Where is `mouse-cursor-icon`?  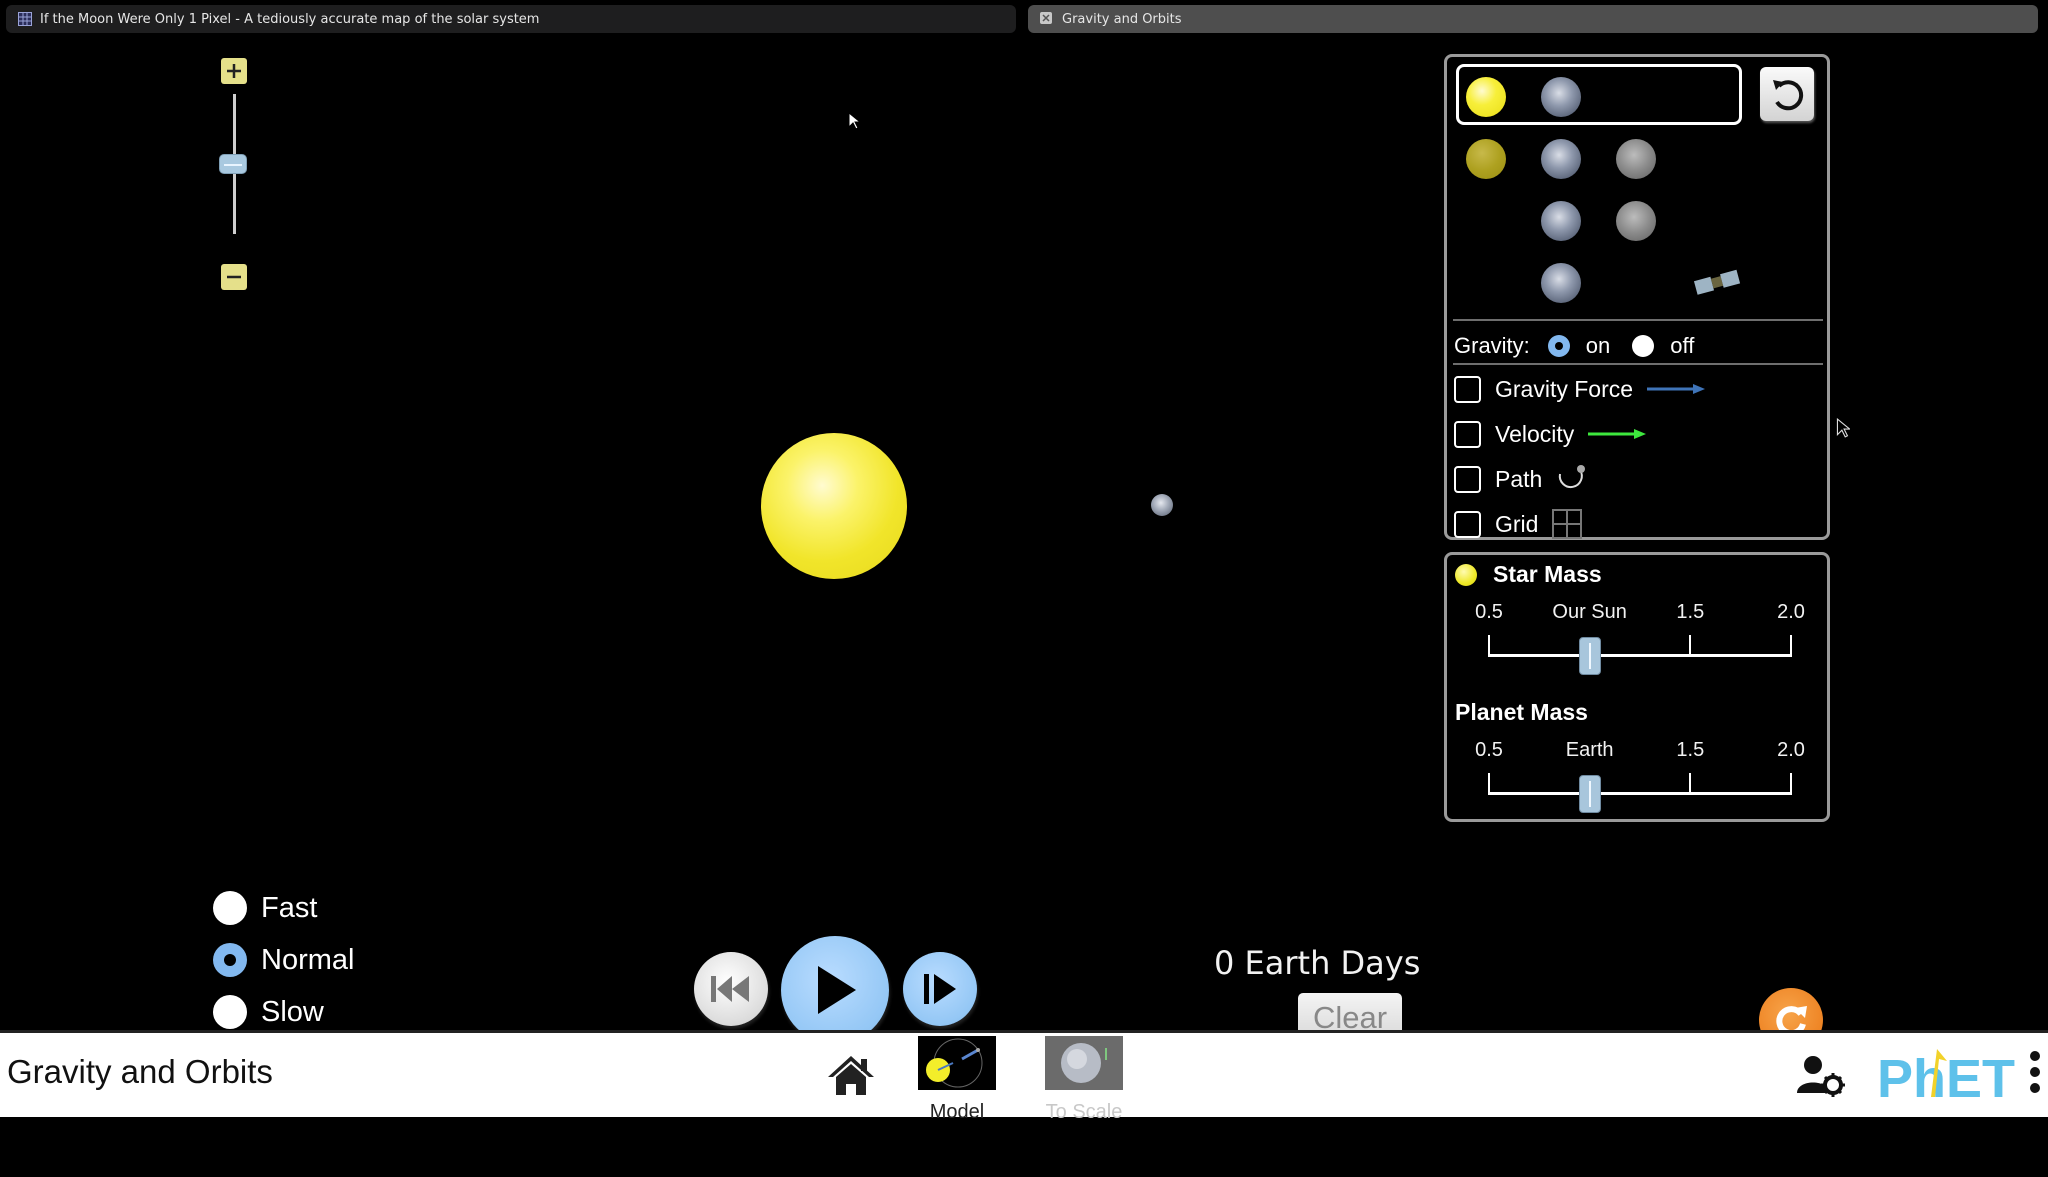
mouse-cursor-icon is located at coordinates (1843, 428).